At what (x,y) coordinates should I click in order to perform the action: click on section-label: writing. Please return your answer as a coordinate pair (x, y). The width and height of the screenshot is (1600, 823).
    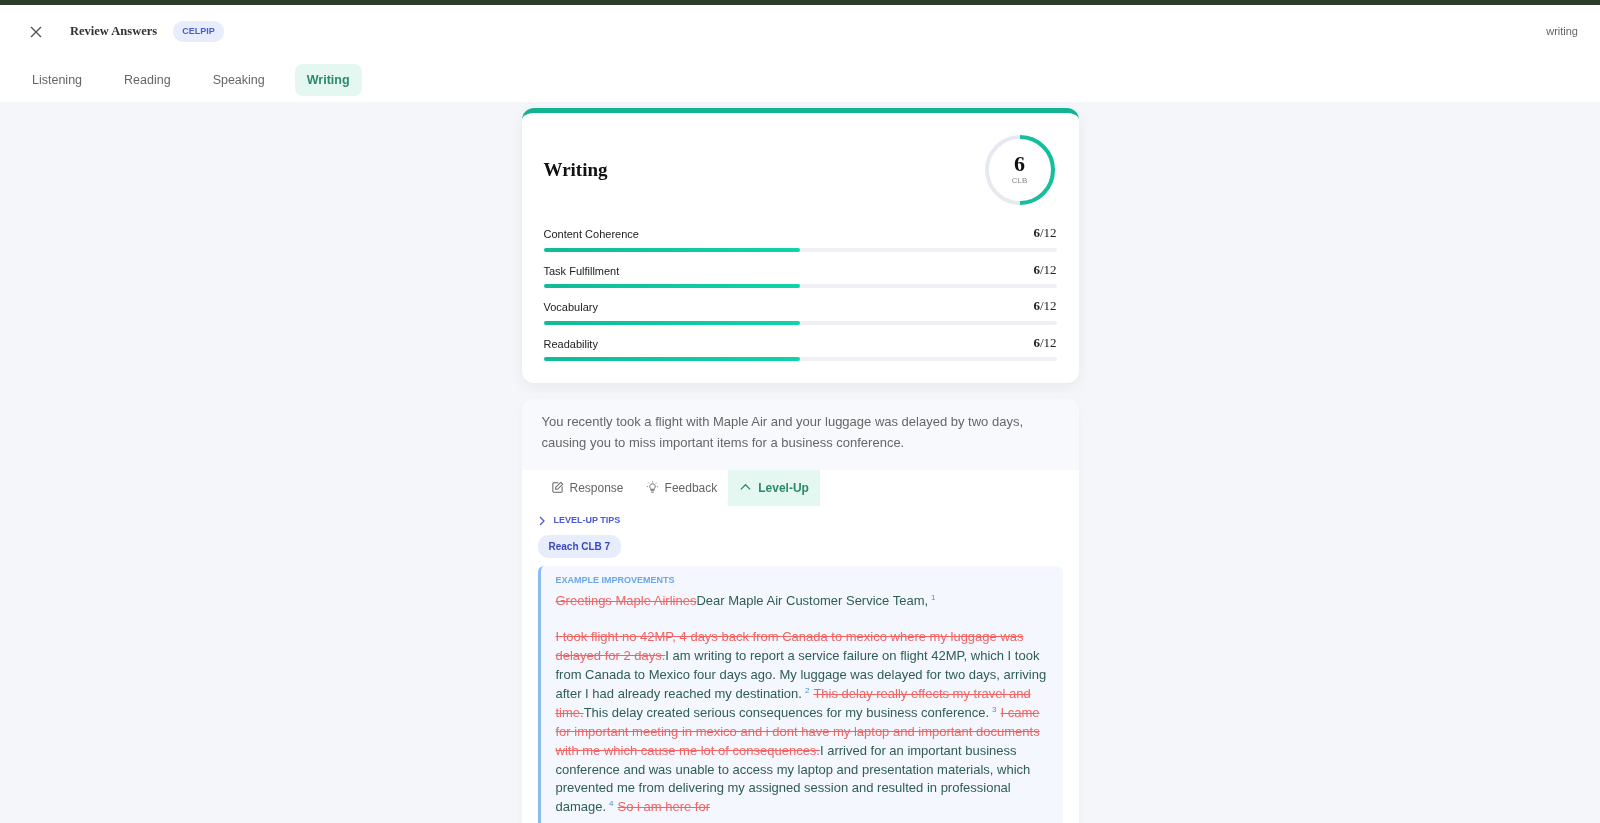
    Looking at the image, I should click on (1562, 32).